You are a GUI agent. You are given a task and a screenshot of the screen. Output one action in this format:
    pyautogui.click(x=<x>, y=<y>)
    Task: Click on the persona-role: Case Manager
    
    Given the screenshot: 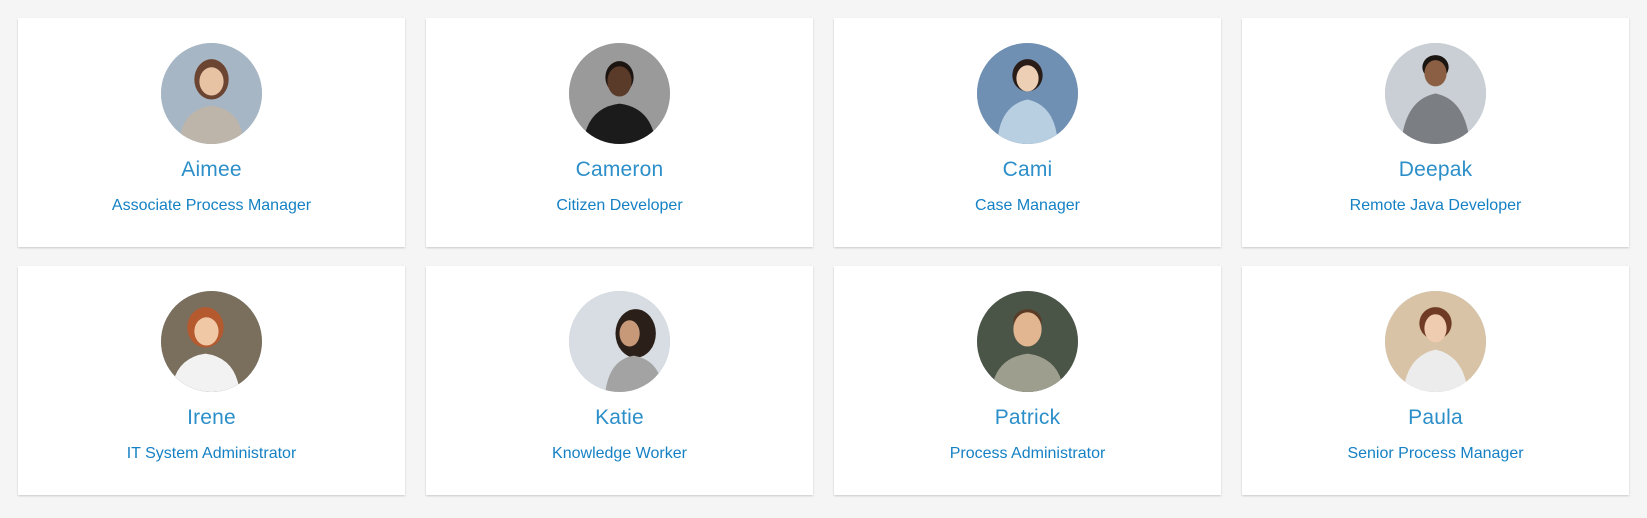 What is the action you would take?
    pyautogui.click(x=1027, y=206)
    